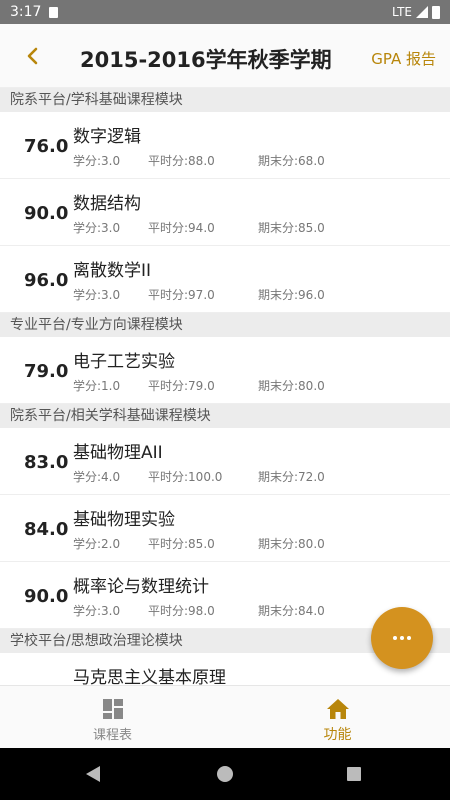  Describe the element at coordinates (181, 161) in the screenshot. I see `course-usual-score: 平时分:88.0` at that location.